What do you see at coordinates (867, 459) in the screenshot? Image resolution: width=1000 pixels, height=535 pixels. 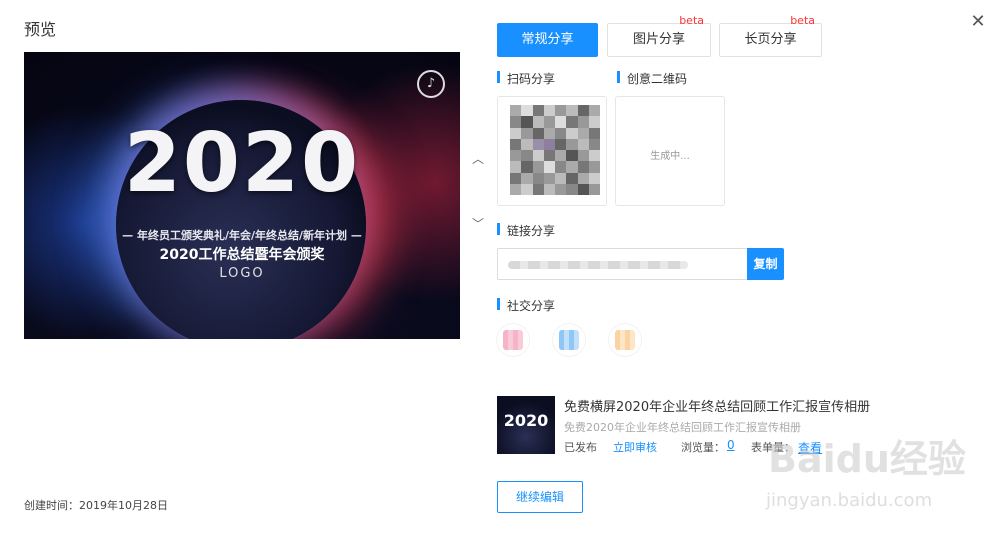 I see `baidu-watermark: Baidu经验` at bounding box center [867, 459].